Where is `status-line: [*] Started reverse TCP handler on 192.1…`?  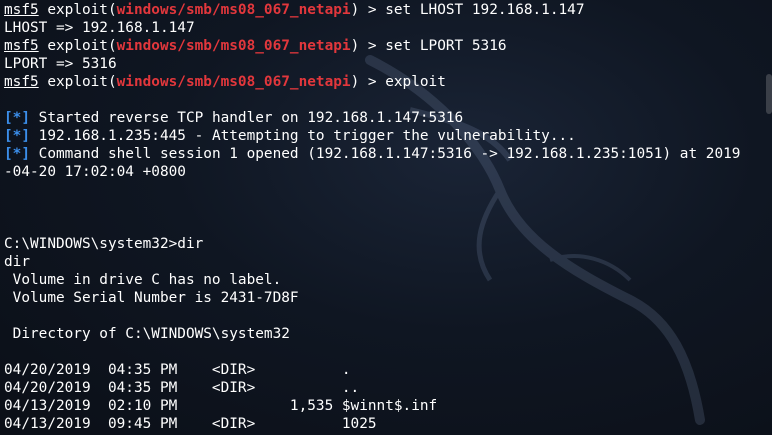
status-line: [*] Started reverse TCP handler on 192.1… is located at coordinates (388, 118).